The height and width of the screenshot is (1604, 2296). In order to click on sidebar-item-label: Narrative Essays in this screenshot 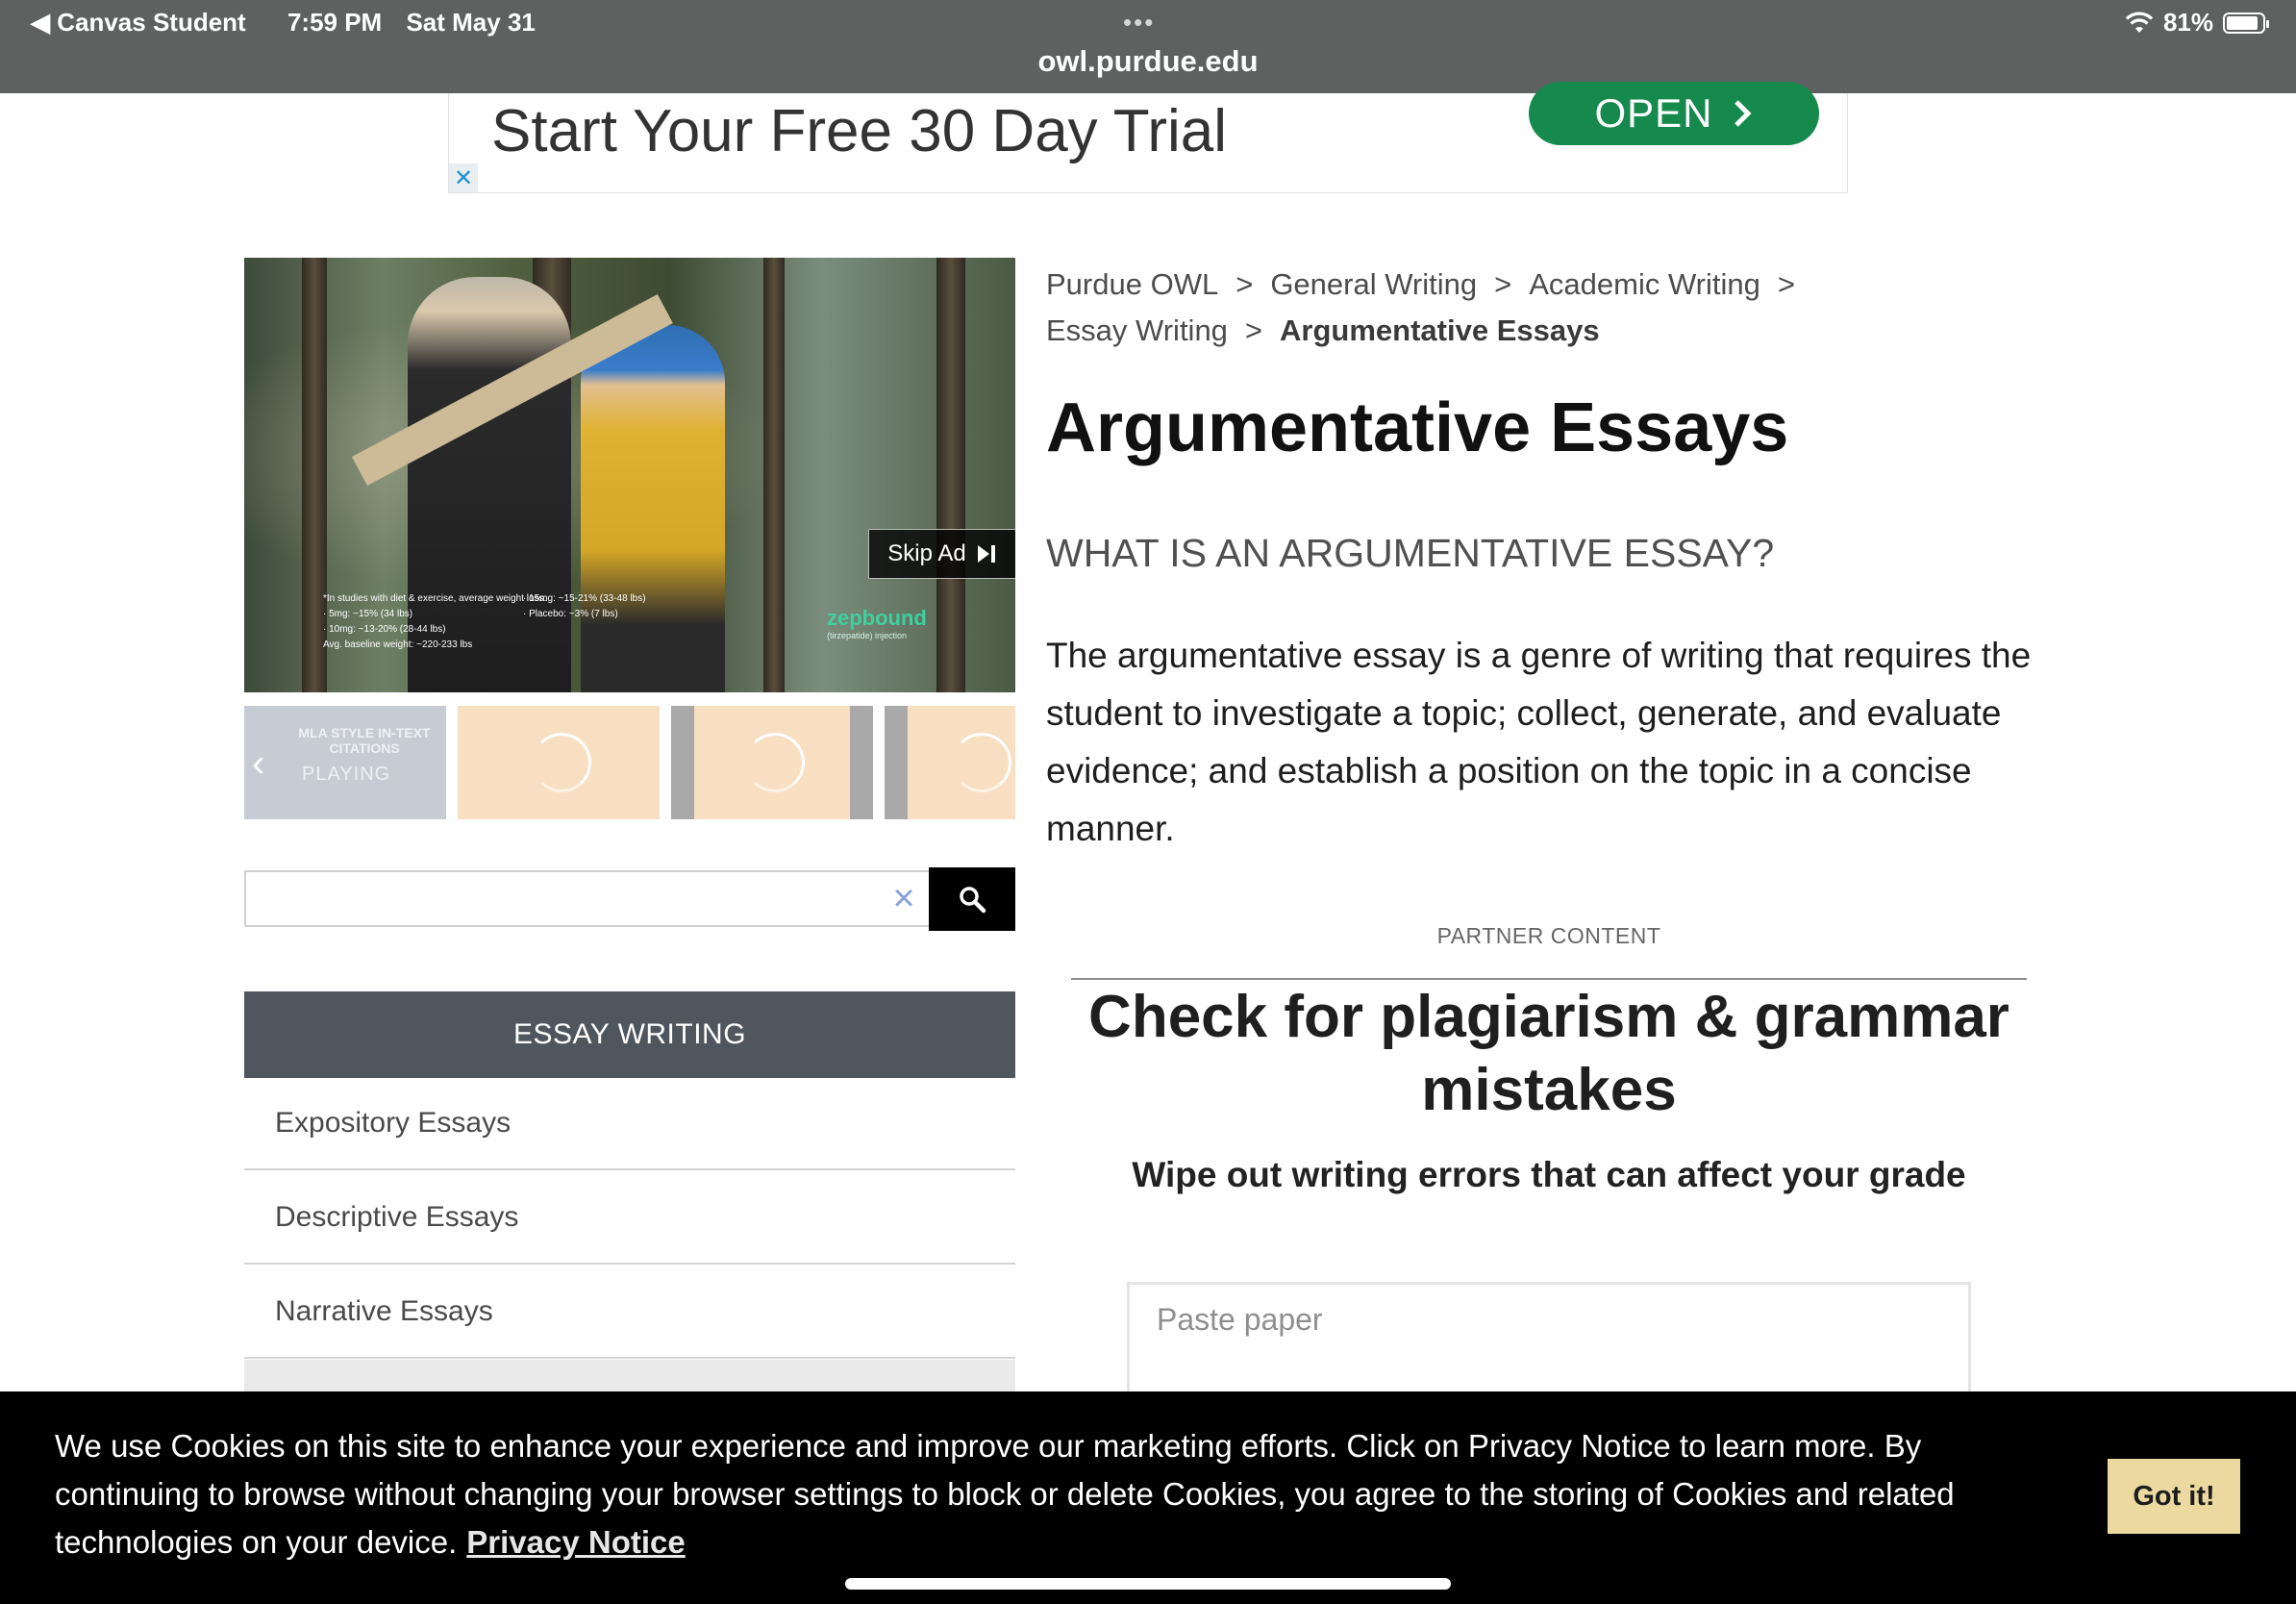, I will do `click(384, 1311)`.